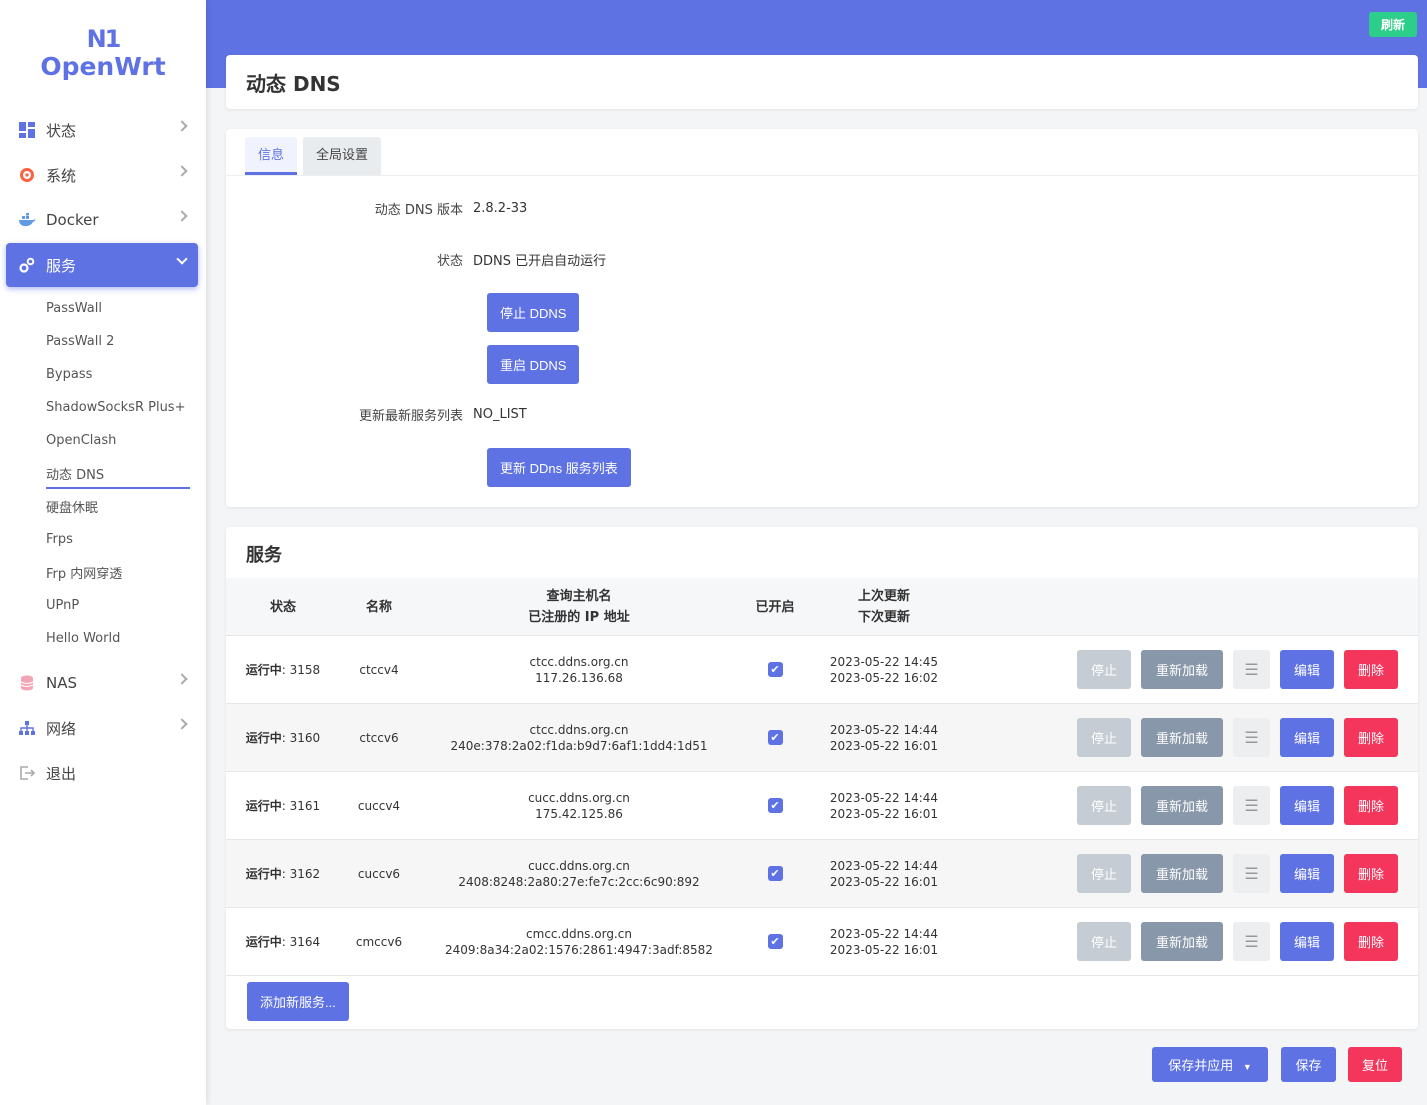 The height and width of the screenshot is (1105, 1427). I want to click on dashboard-icon, so click(27, 130).